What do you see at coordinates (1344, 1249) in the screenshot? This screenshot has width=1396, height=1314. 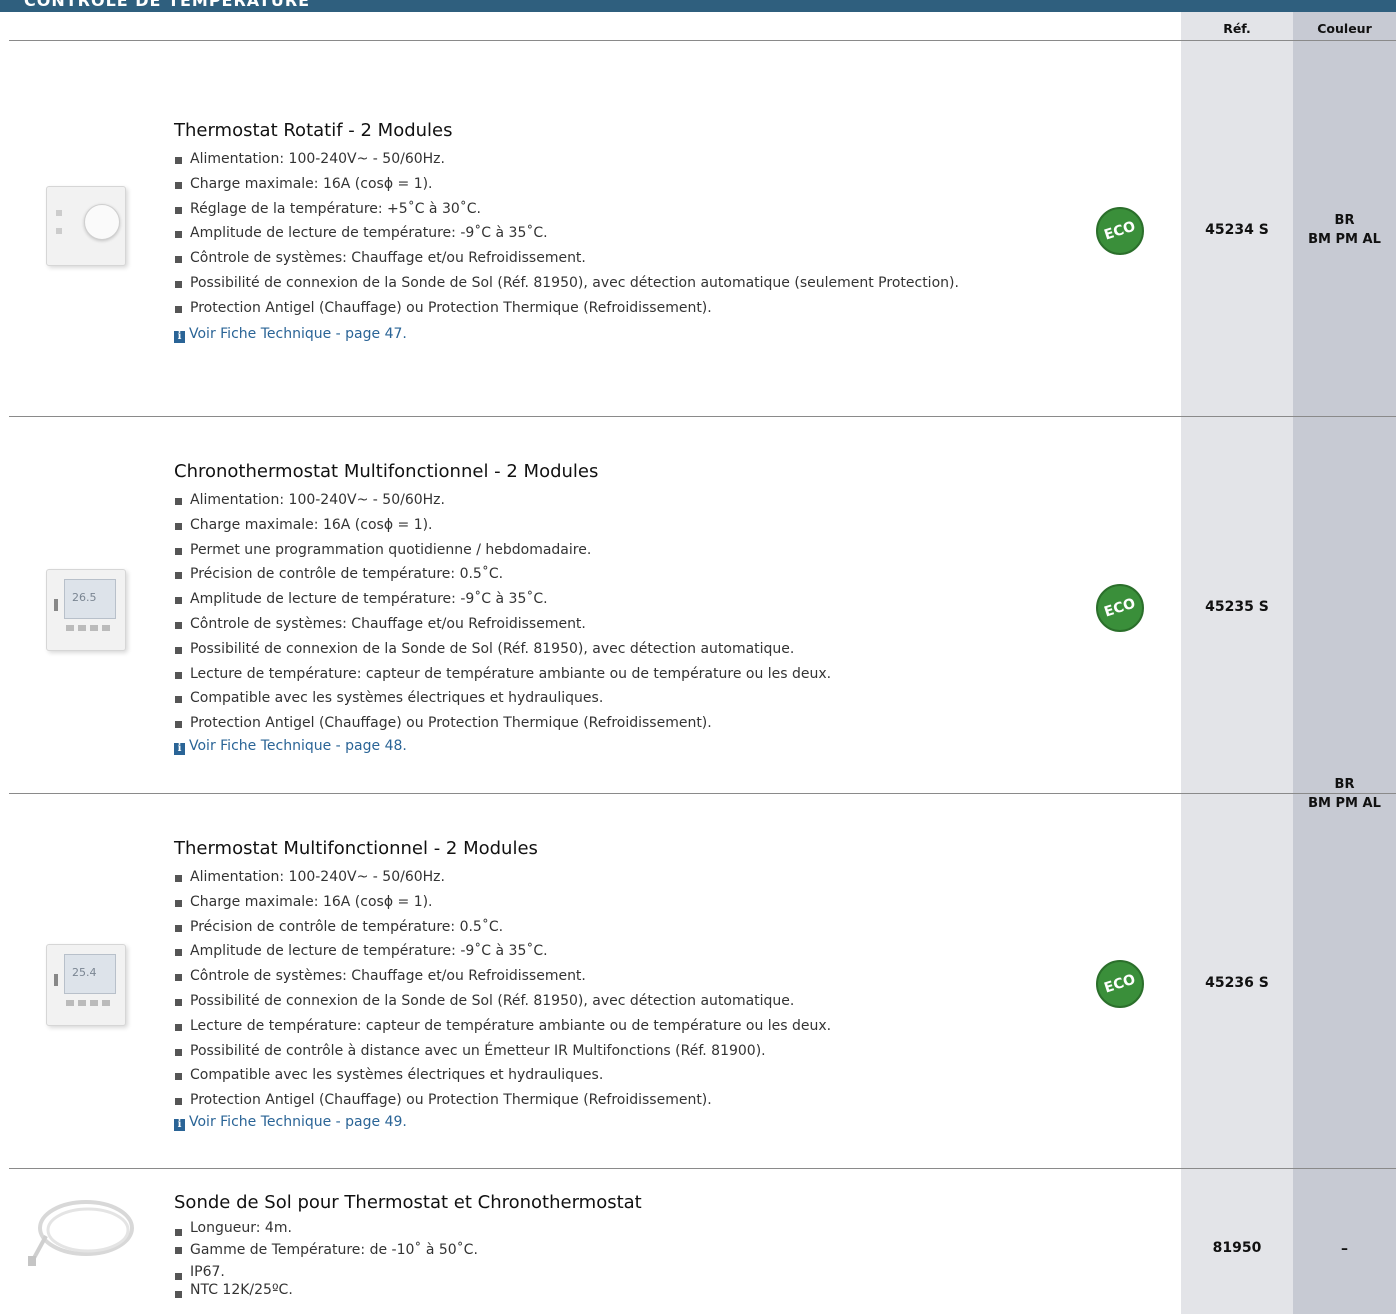 I see `product-color: –` at bounding box center [1344, 1249].